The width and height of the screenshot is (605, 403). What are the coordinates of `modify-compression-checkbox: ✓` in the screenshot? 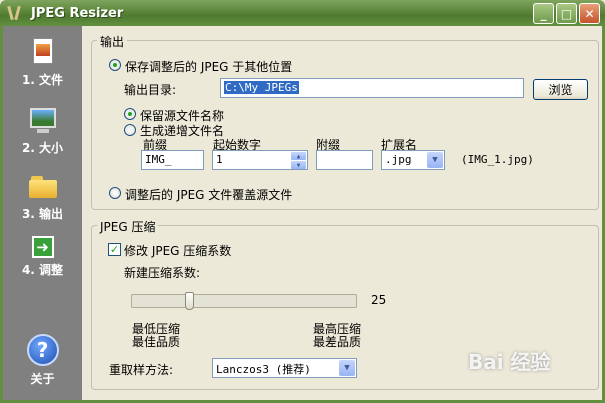 It's located at (114, 249).